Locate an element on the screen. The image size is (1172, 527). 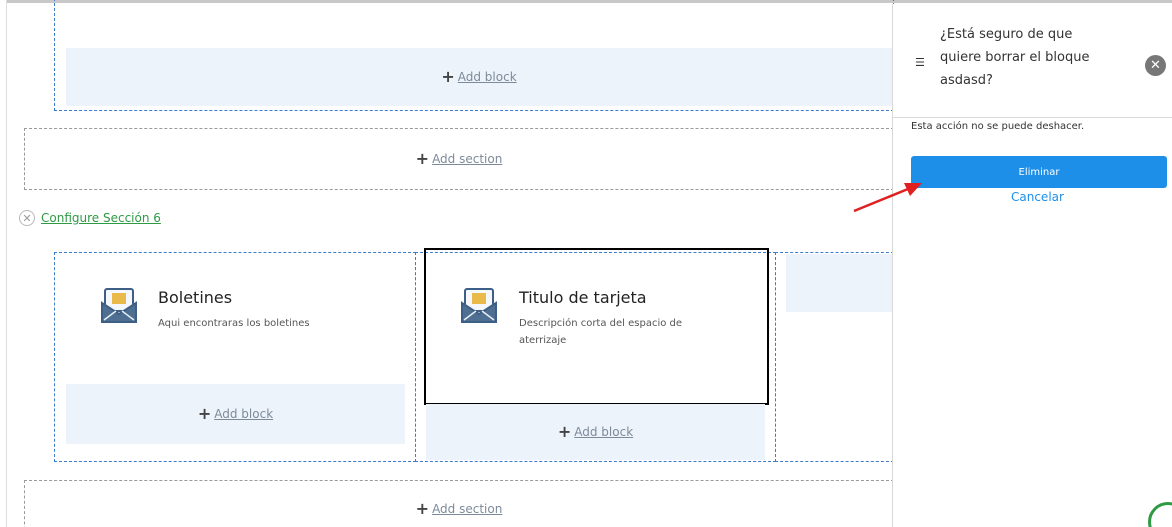
card-description: Aqui encontraras los boletines is located at coordinates (234, 323).